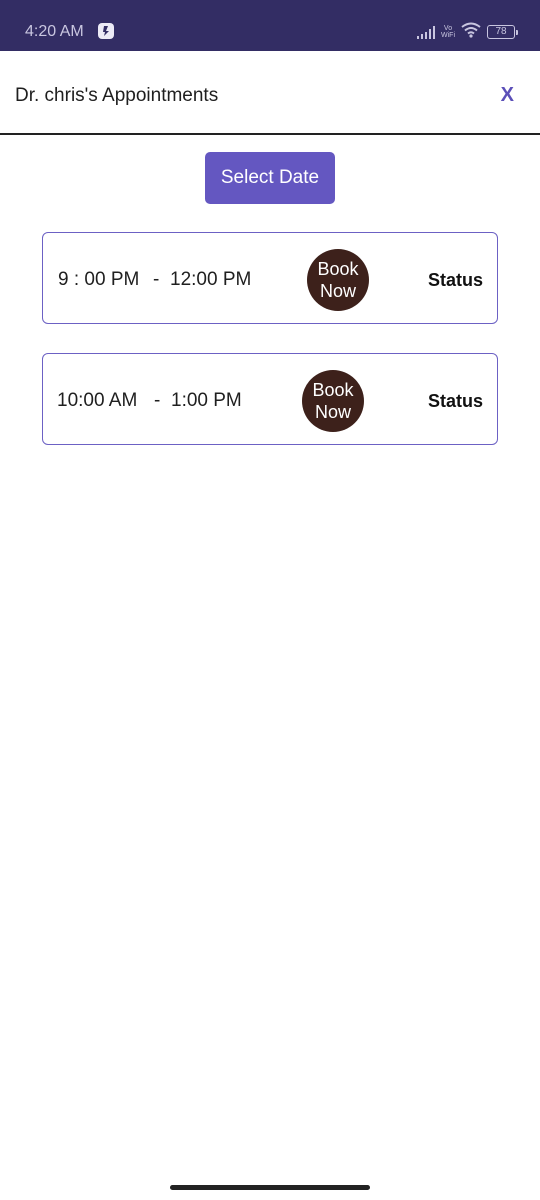  I want to click on page-title: Dr. chris's Appointments, so click(117, 95).